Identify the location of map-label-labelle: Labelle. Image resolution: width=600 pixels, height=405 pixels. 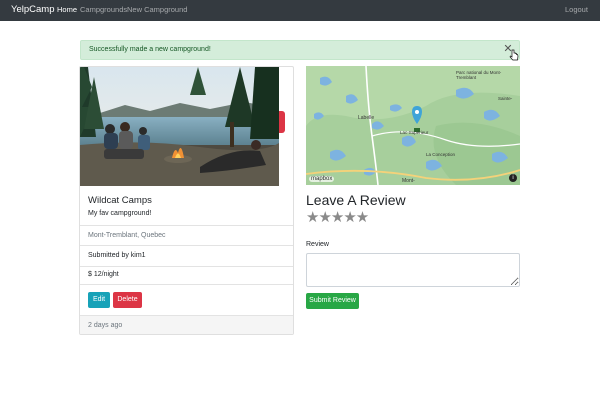
(366, 118).